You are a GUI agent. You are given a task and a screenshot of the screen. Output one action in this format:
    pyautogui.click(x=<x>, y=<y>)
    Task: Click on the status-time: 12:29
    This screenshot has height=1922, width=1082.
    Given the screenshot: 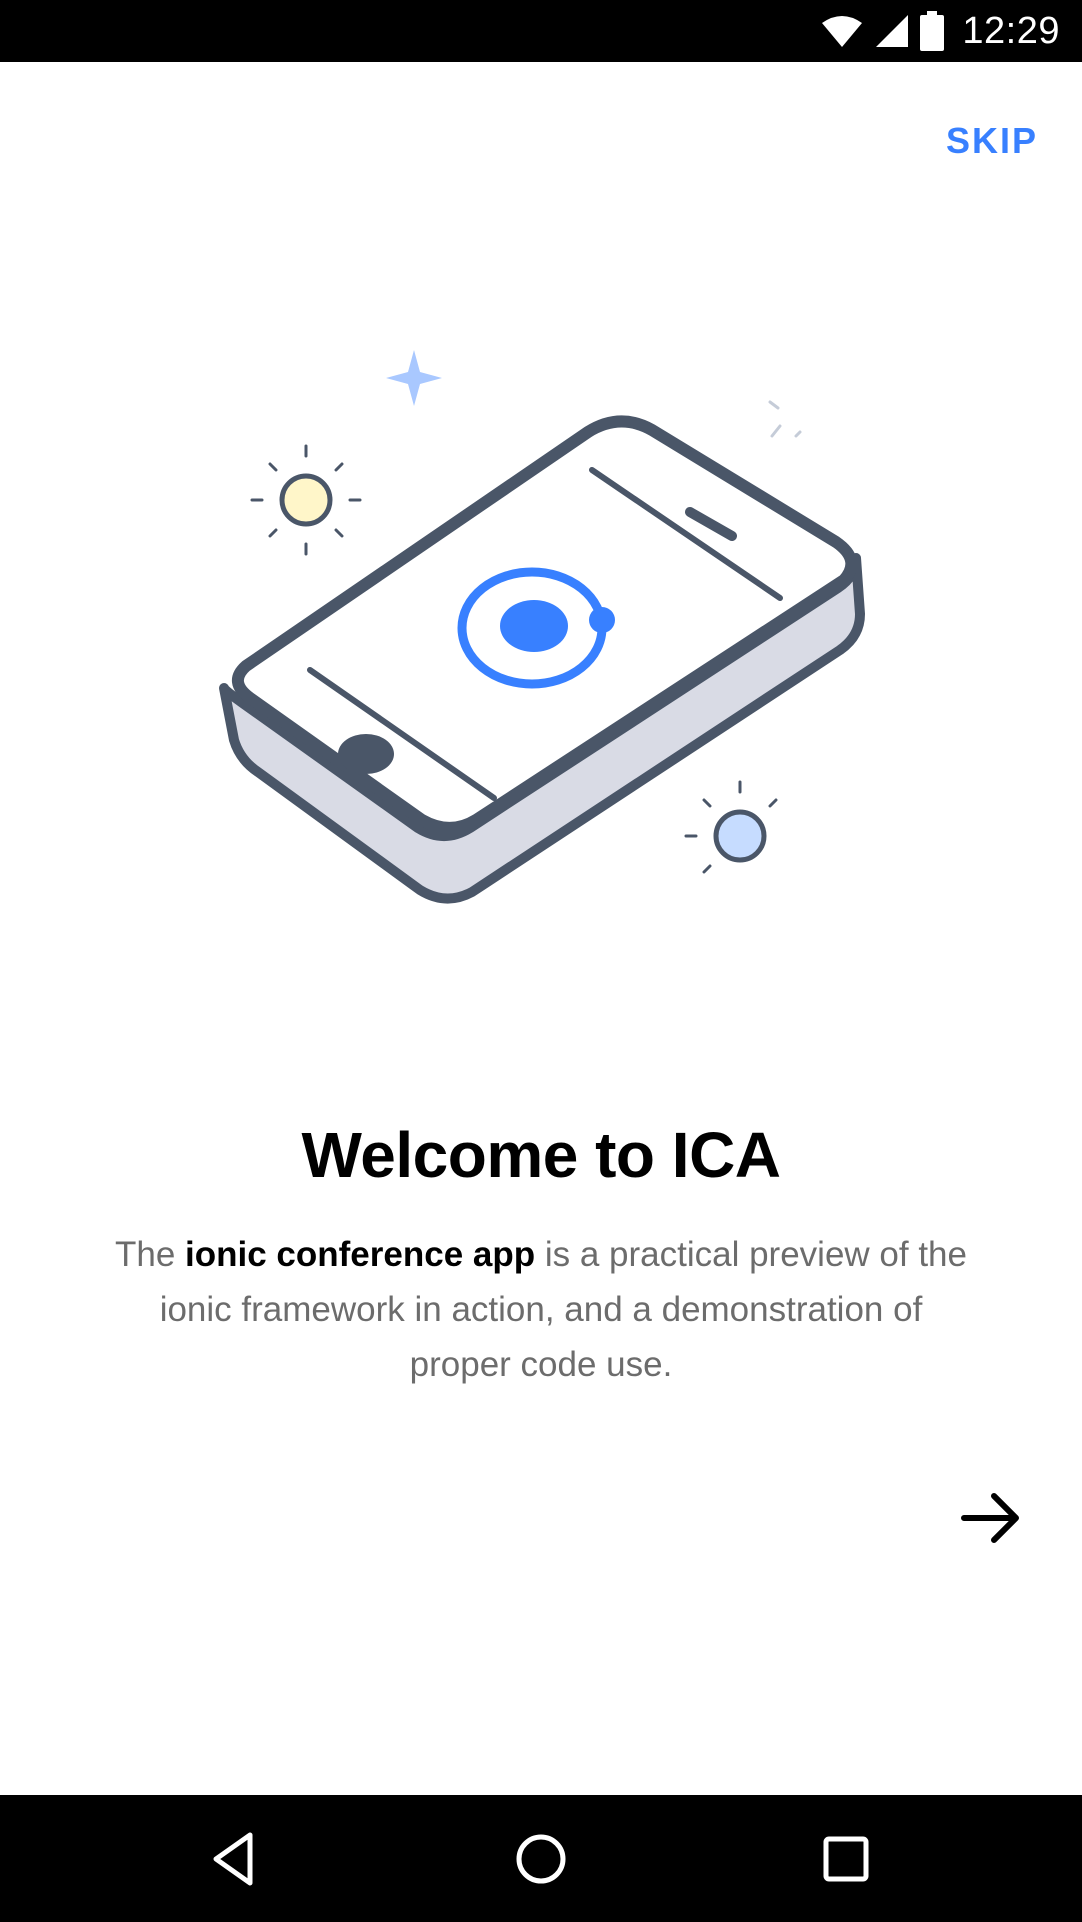 What is the action you would take?
    pyautogui.click(x=1011, y=30)
    